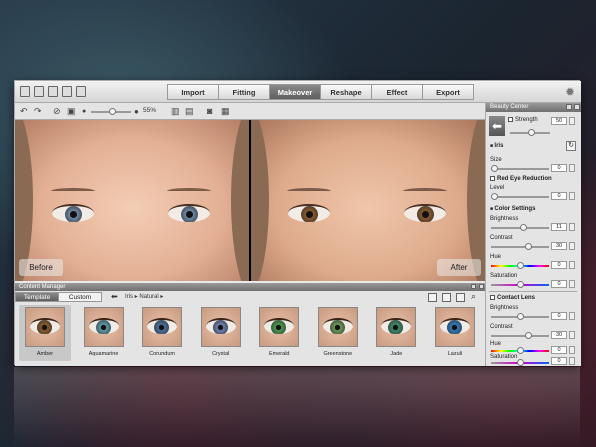 This screenshot has height=447, width=596. Describe the element at coordinates (57, 111) in the screenshot. I see `reset-icon: ⊘` at that location.